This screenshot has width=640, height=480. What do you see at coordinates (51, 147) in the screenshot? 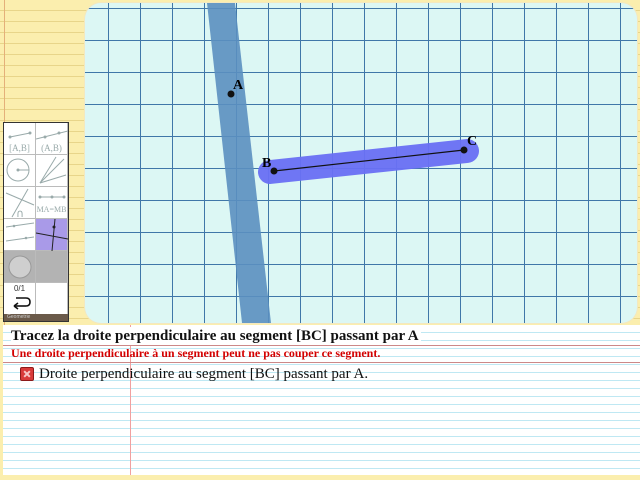
I see `line-tool-label: (A,B)` at bounding box center [51, 147].